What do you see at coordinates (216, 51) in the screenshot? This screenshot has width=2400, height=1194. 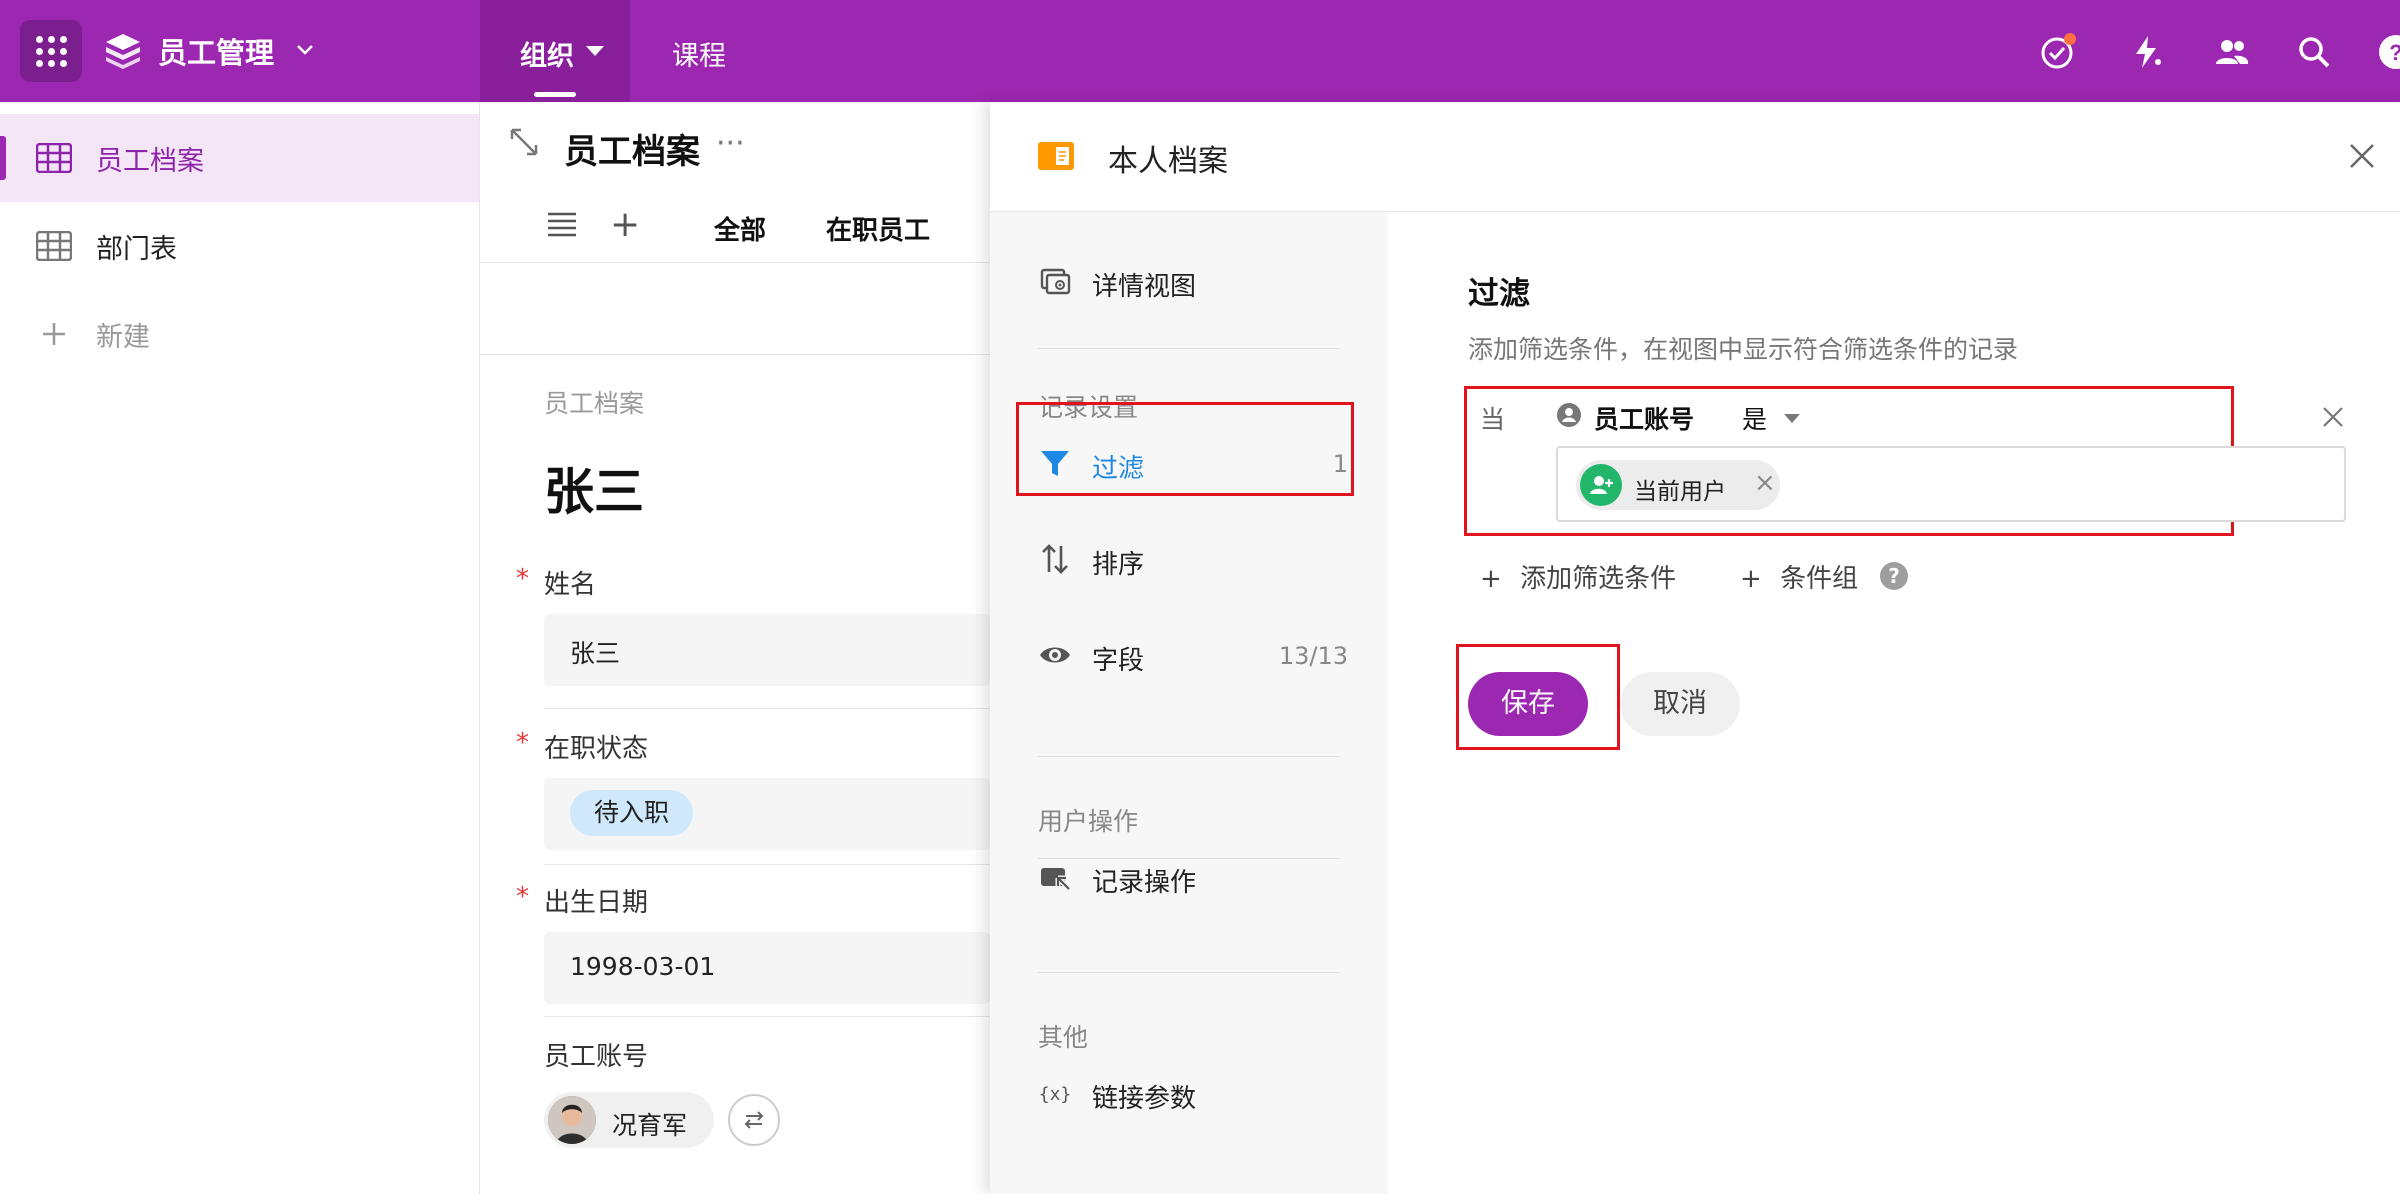 I see `app-title: 员工管理` at bounding box center [216, 51].